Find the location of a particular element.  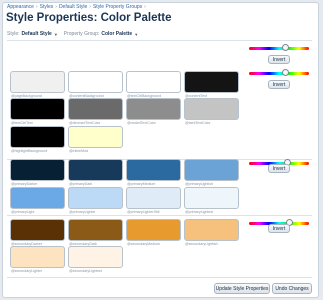

group-selector-label: Property Group: is located at coordinates (81, 34).